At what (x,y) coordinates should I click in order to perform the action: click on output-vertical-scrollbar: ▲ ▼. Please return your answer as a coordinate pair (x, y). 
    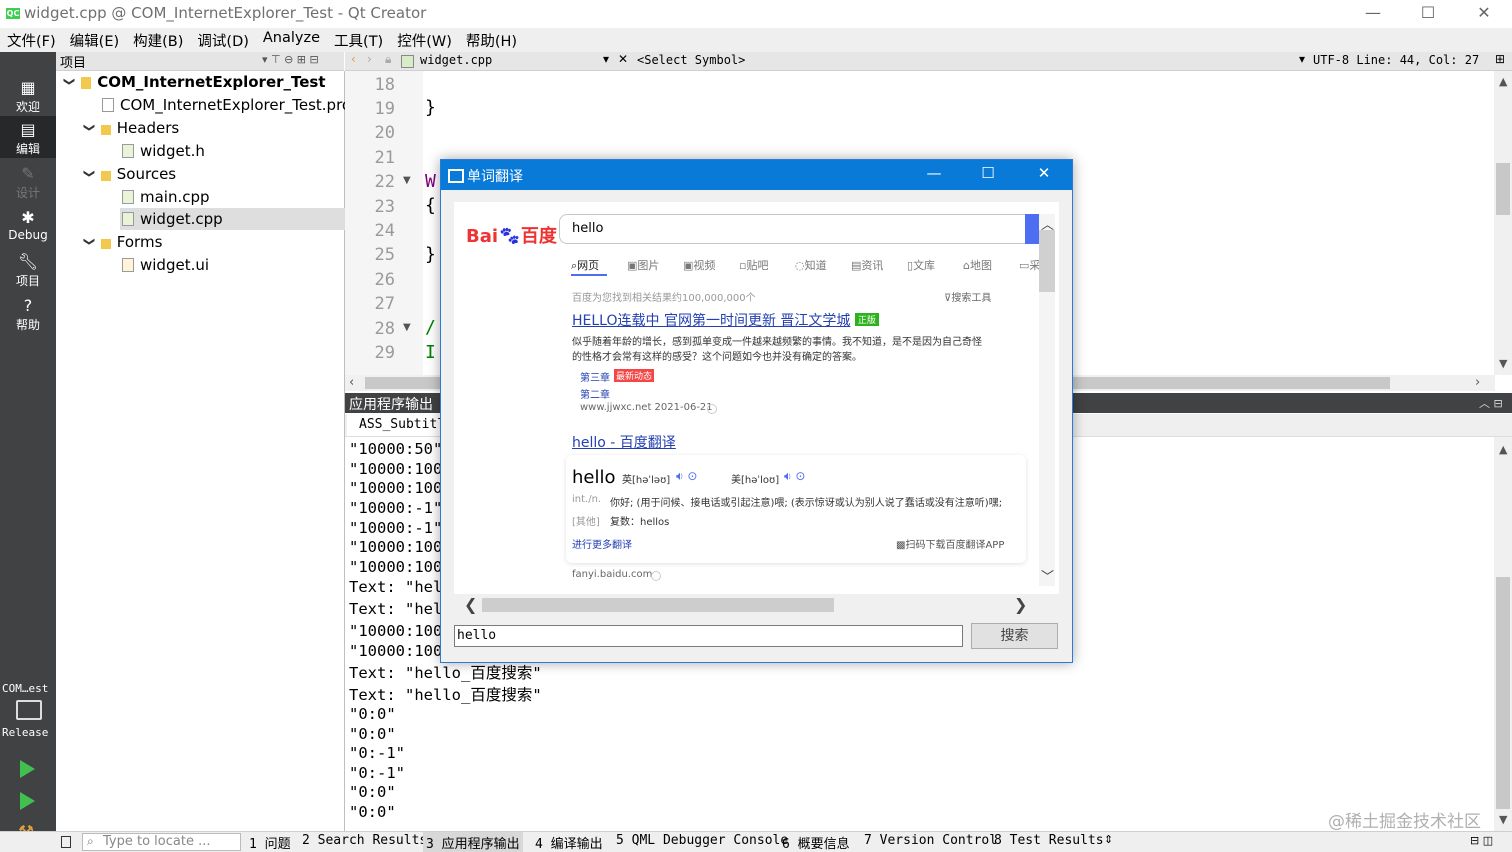
    Looking at the image, I should click on (1503, 634).